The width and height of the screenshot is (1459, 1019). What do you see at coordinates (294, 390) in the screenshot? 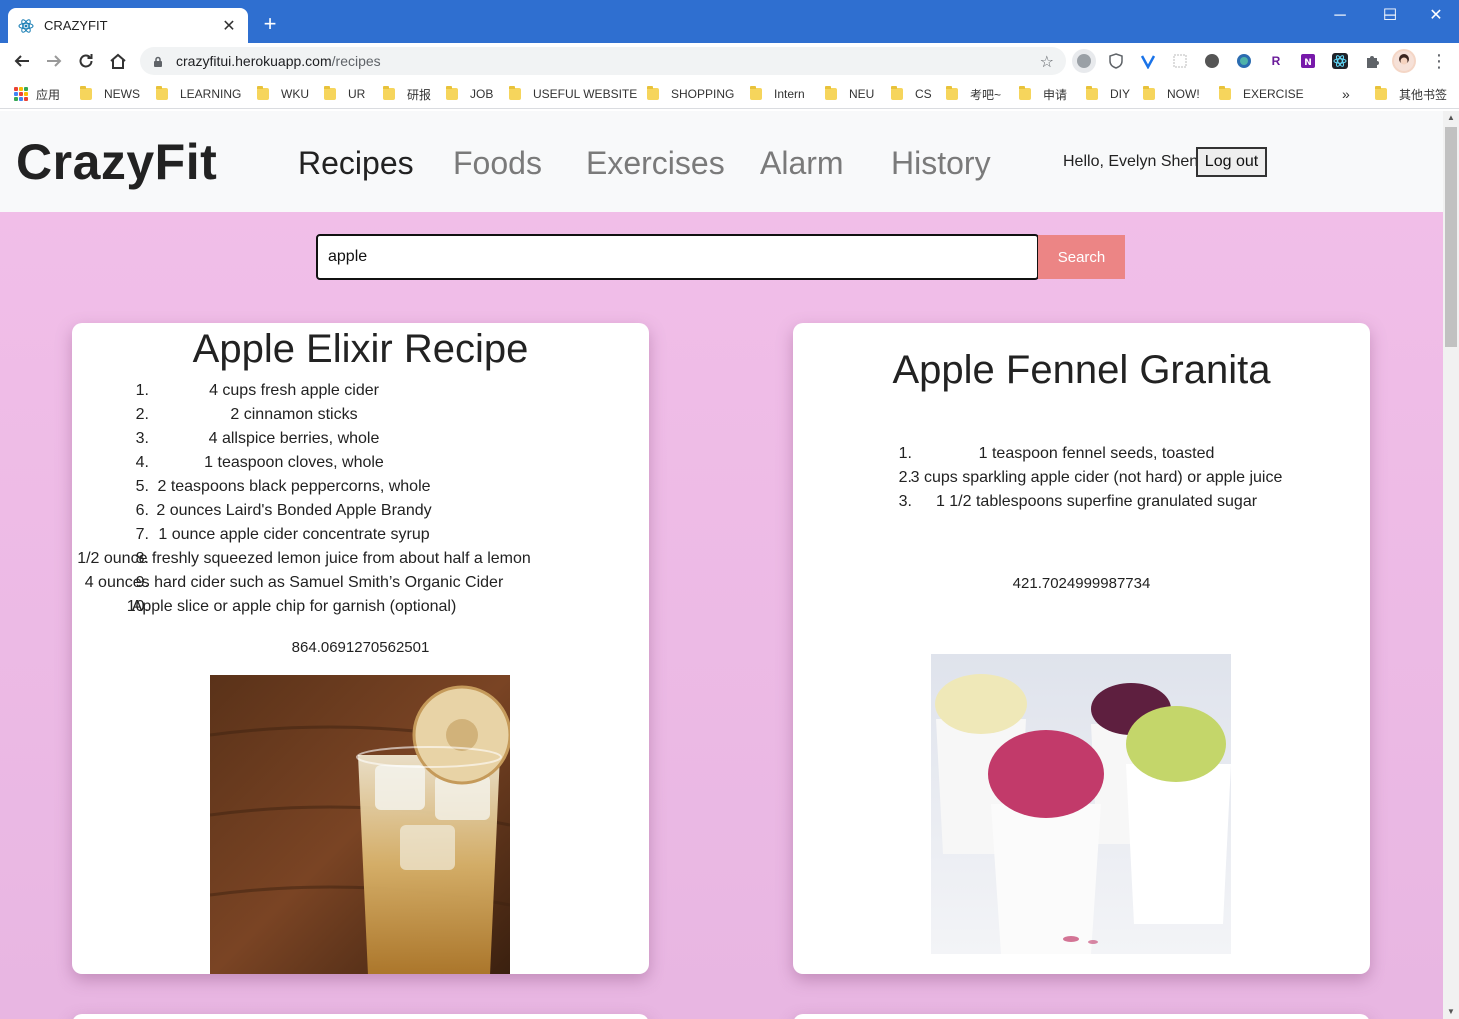
I see `ingredient-text: 4 cups fresh apple cider` at bounding box center [294, 390].